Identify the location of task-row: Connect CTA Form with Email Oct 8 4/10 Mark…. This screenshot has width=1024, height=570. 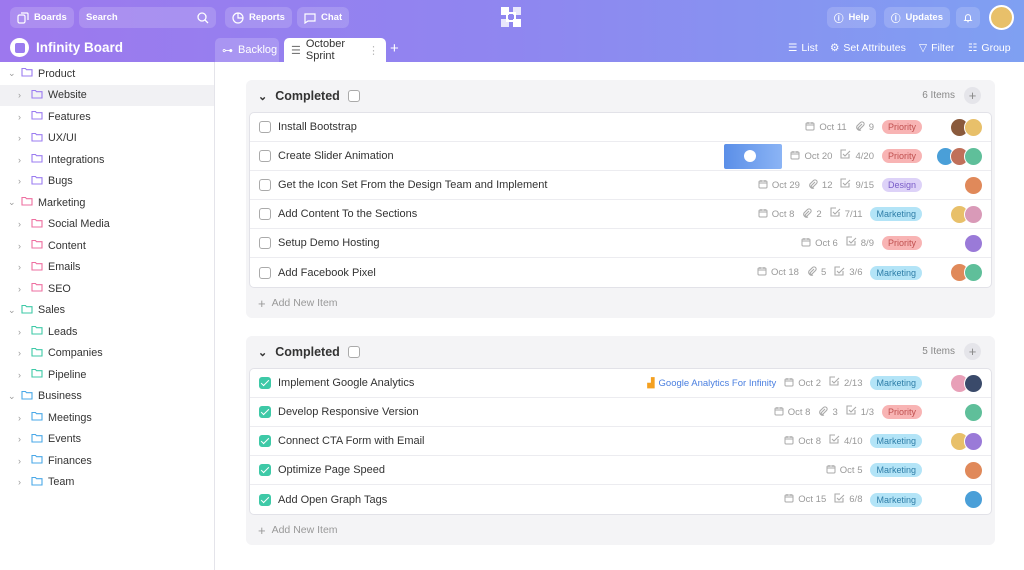
(620, 441).